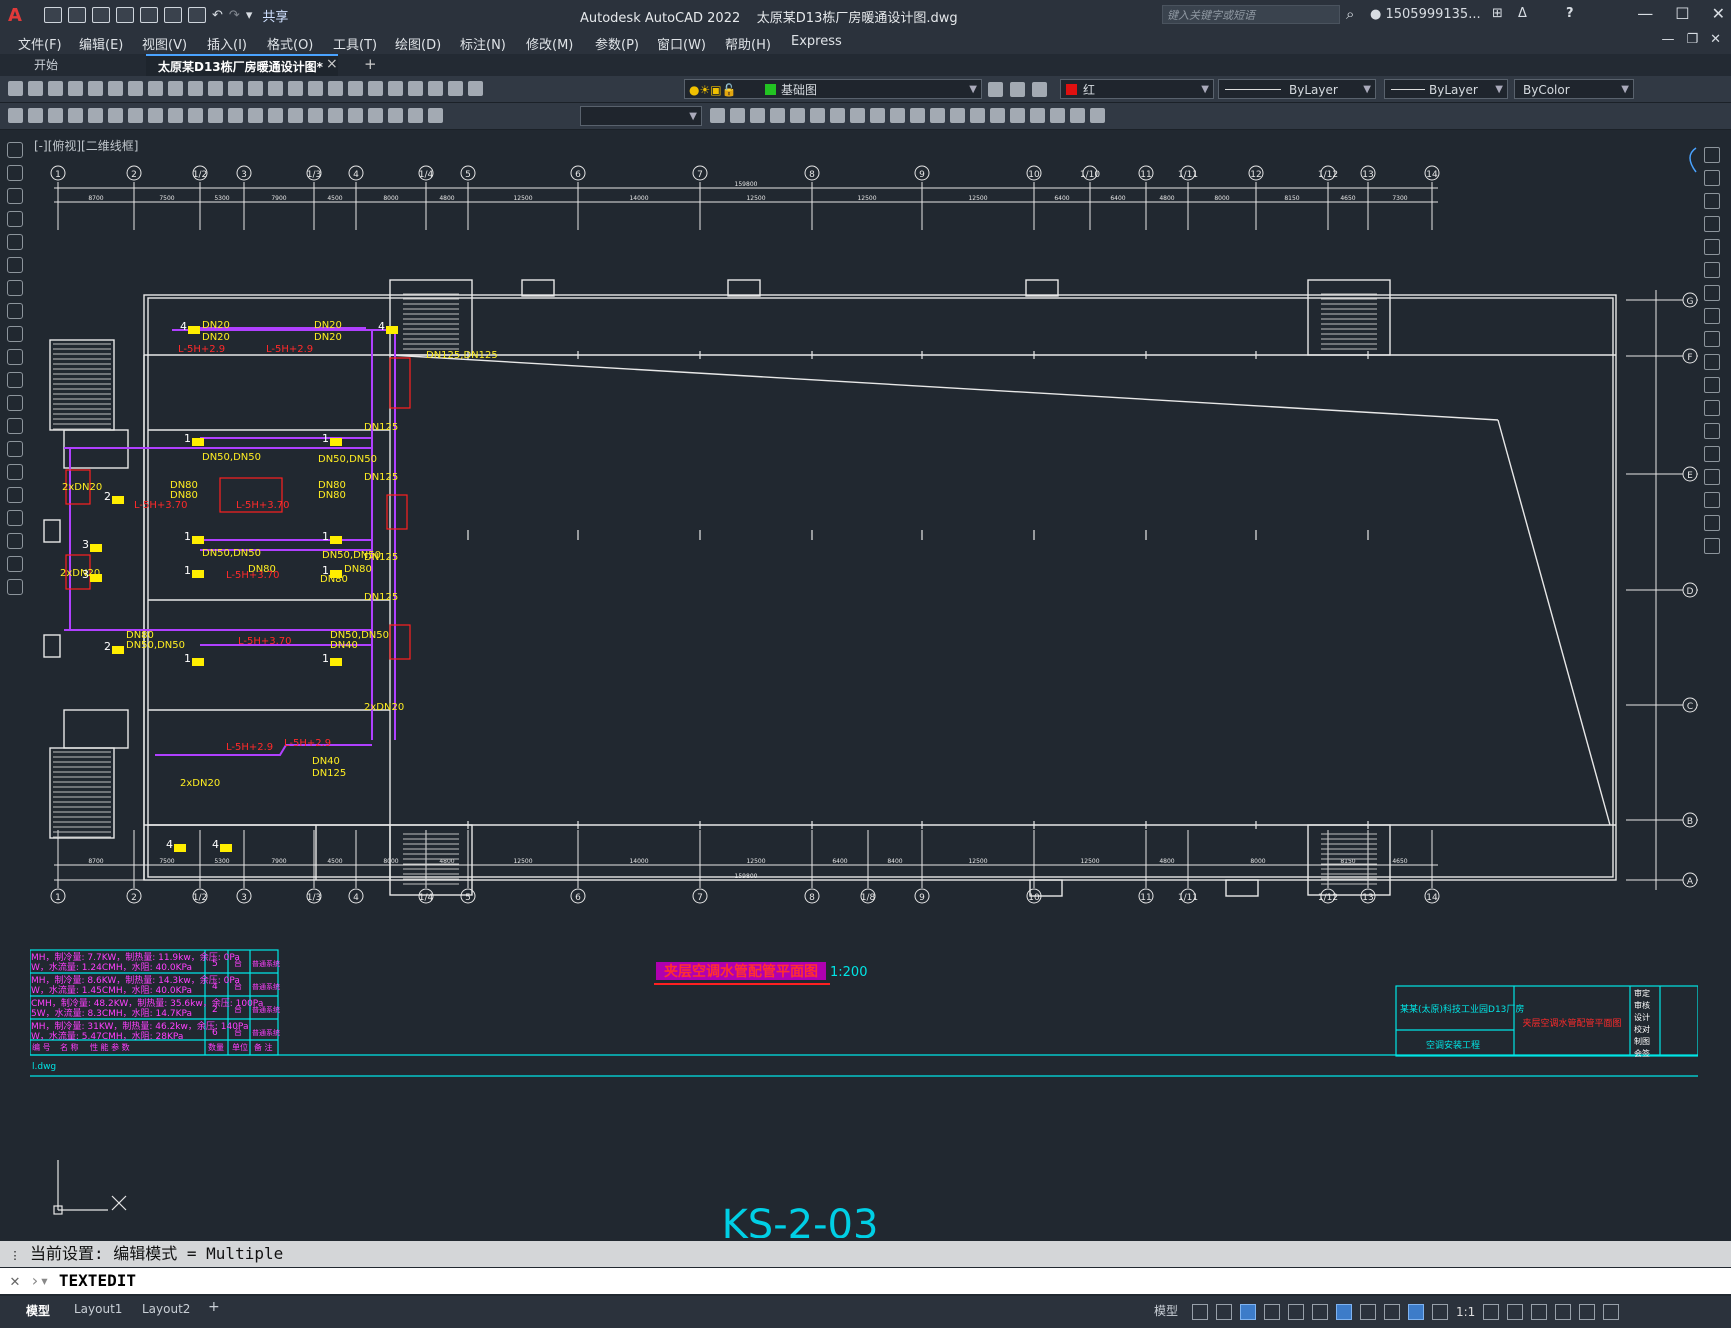  What do you see at coordinates (15, 449) in the screenshot?
I see `point-tool-icon` at bounding box center [15, 449].